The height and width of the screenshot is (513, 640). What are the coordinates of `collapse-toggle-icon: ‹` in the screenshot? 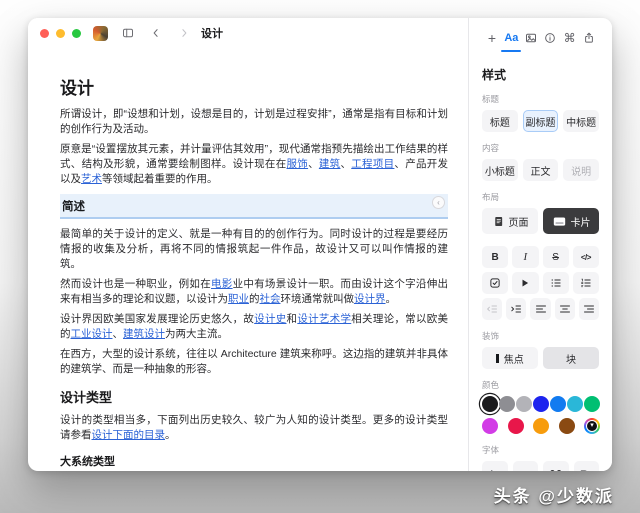 It's located at (438, 202).